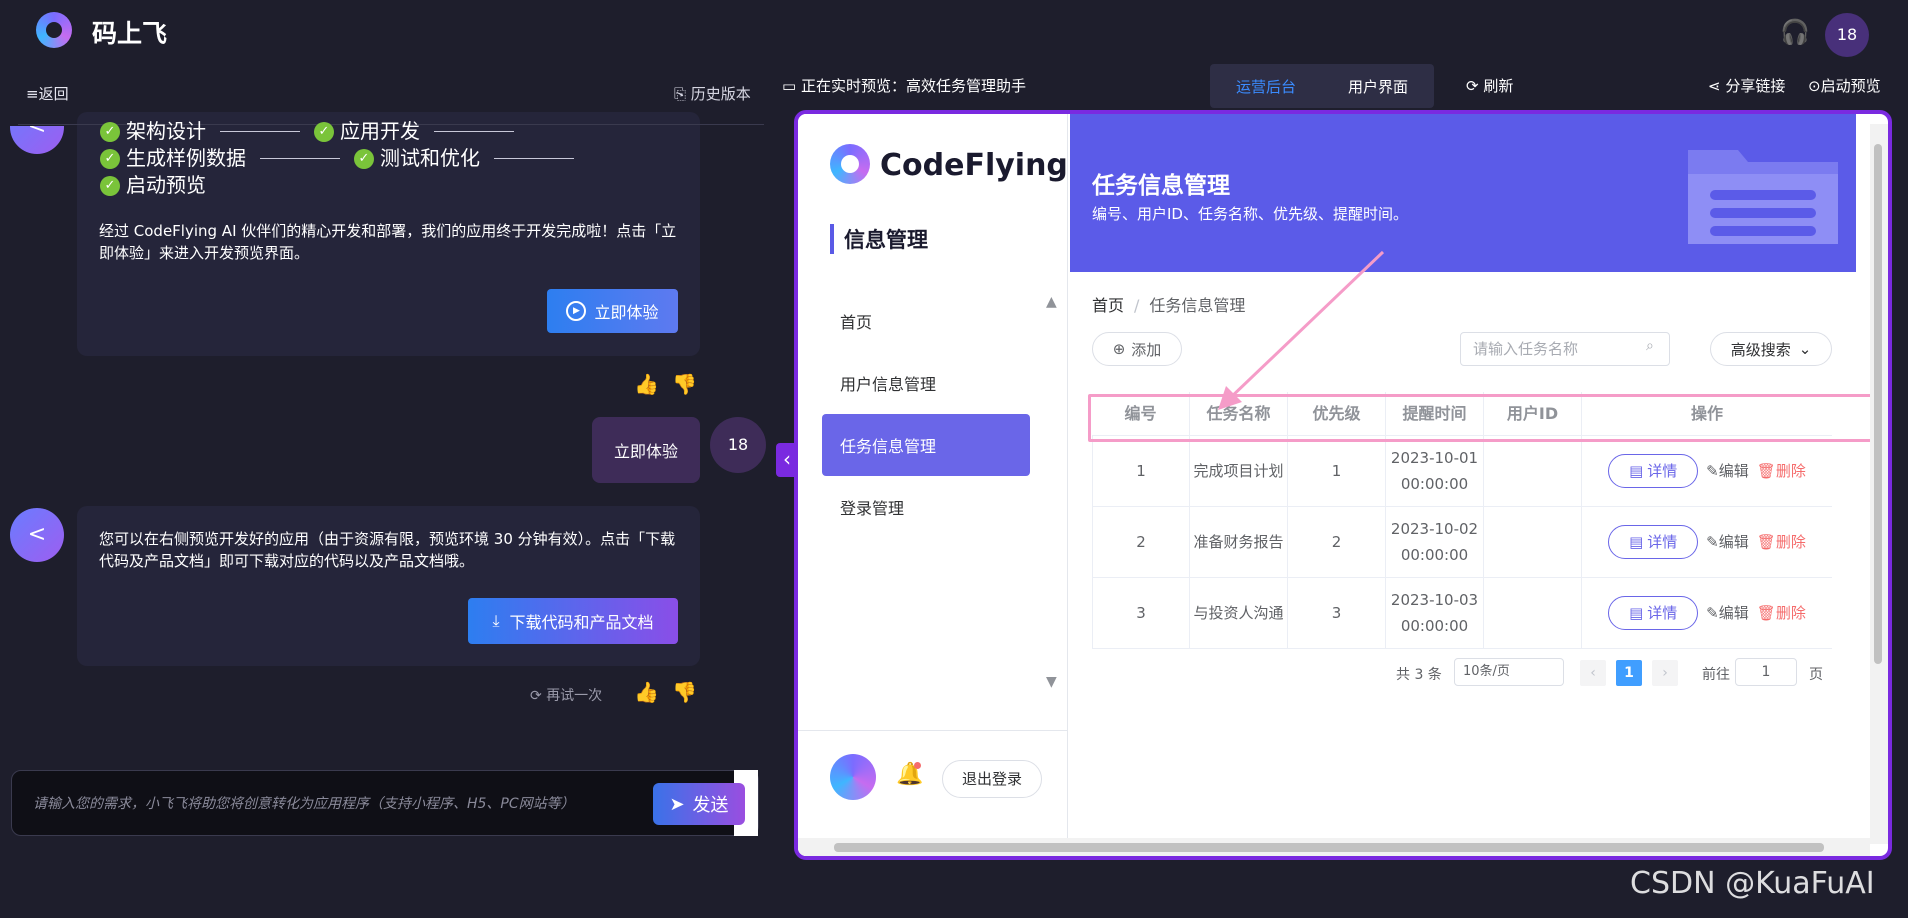 This screenshot has height=918, width=1908. I want to click on cell-reminder-time: 2023-10-01 00:00:00, so click(1435, 471).